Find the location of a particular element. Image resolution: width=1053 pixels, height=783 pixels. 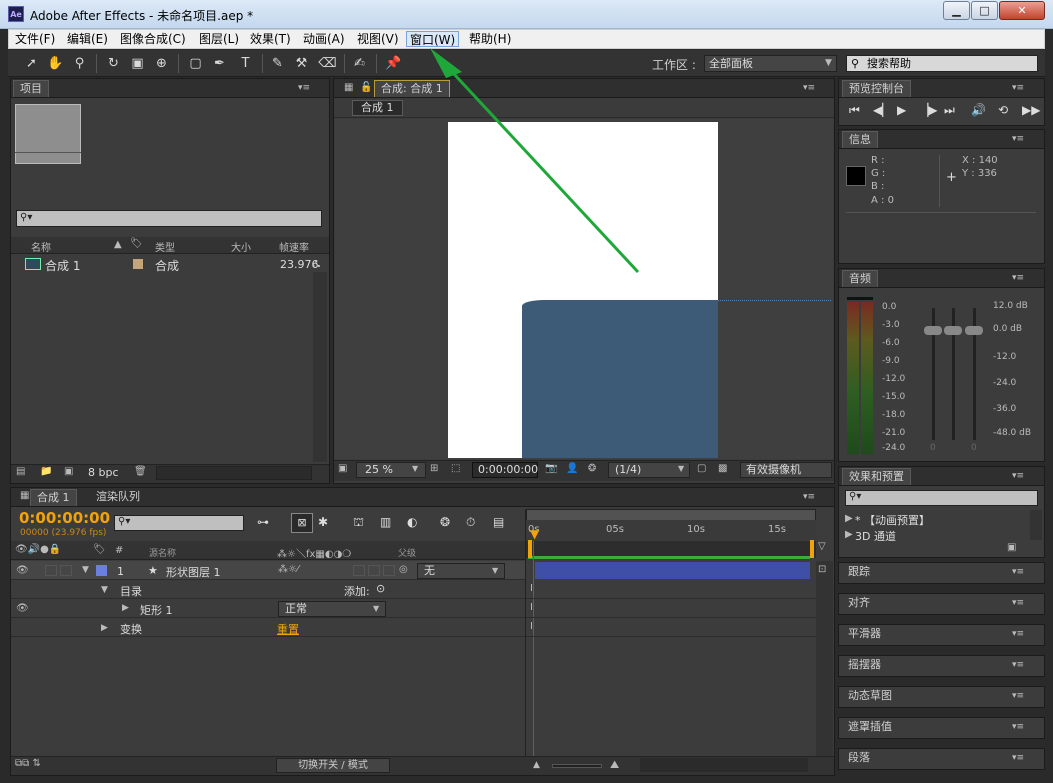

green-arrow-annotation is located at coordinates (535, 161).